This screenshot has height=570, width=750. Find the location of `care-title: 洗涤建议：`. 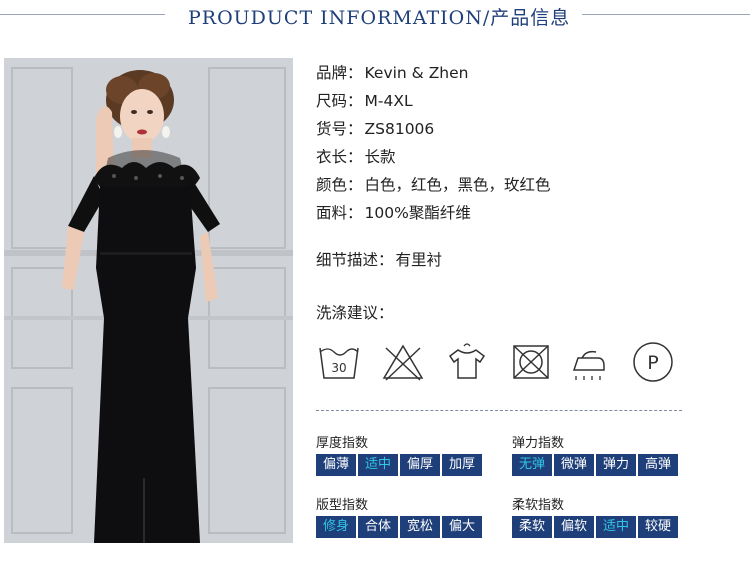

care-title: 洗涤建议： is located at coordinates (355, 313).